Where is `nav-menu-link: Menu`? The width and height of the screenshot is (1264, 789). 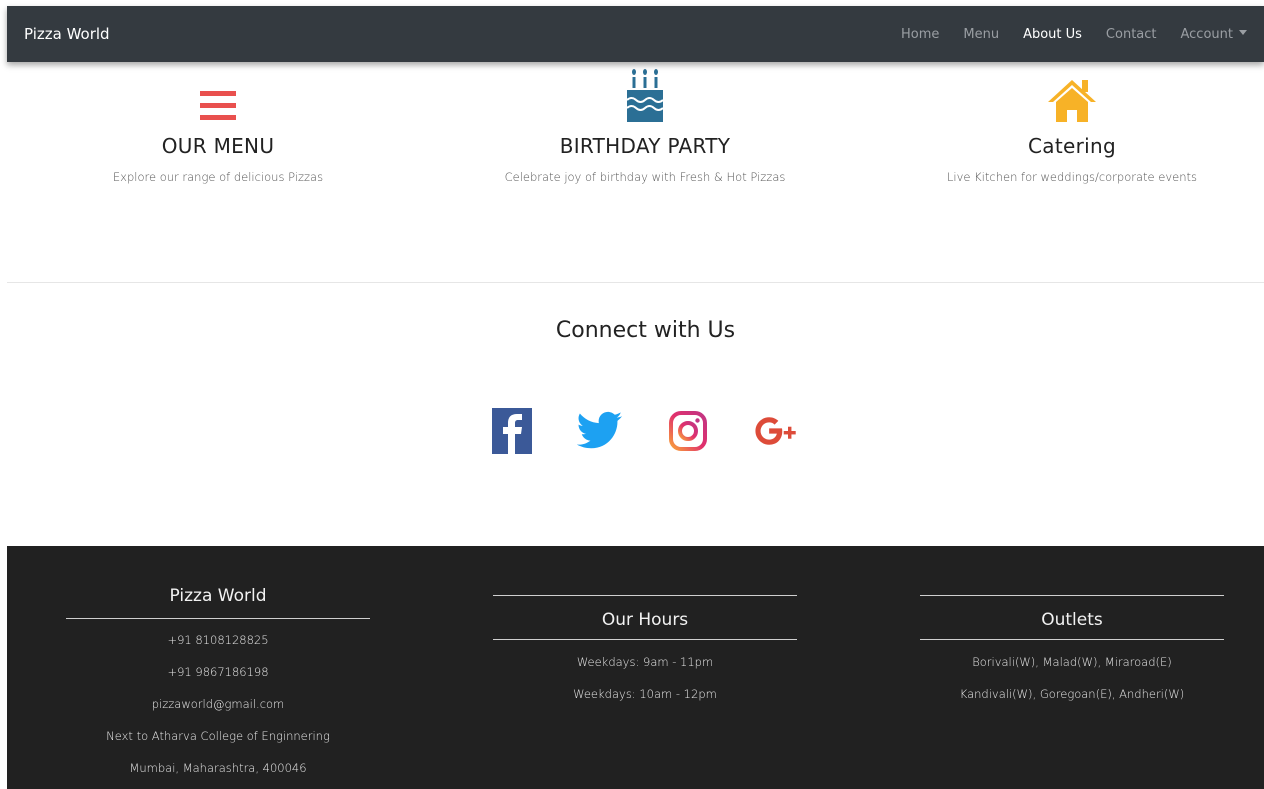 nav-menu-link: Menu is located at coordinates (981, 34).